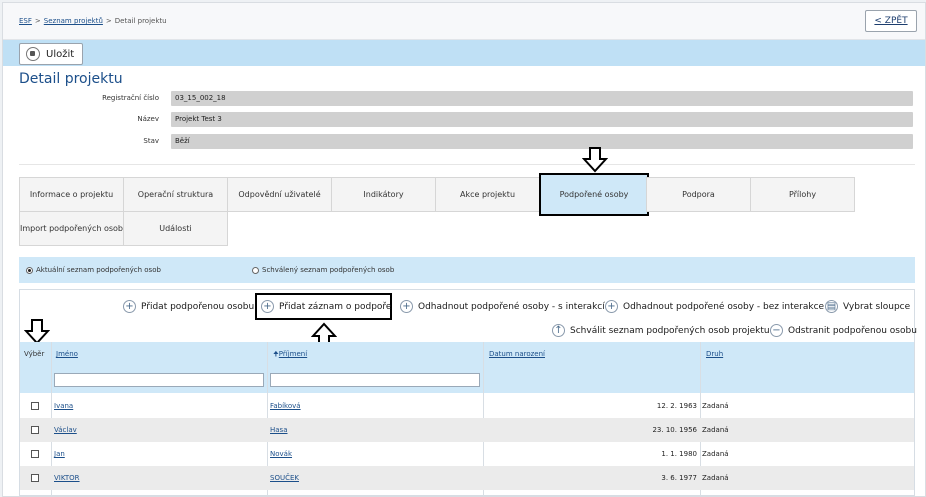 Image resolution: width=926 pixels, height=497 pixels. Describe the element at coordinates (698, 194) in the screenshot. I see `tab-support: Podpora` at that location.